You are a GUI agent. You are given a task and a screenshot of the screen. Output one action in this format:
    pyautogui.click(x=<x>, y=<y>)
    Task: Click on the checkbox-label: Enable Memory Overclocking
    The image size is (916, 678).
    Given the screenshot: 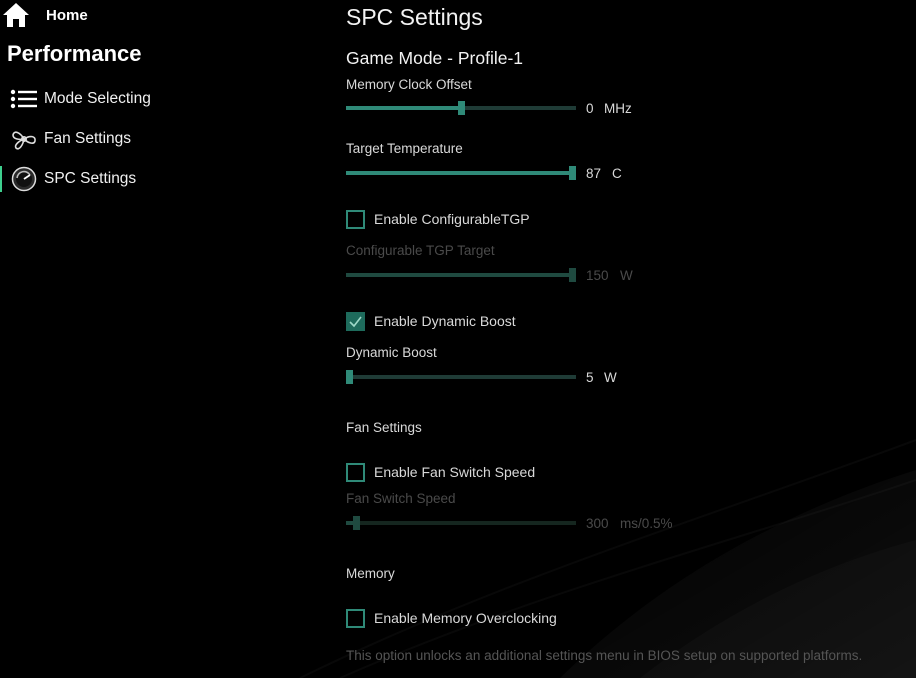 What is the action you would take?
    pyautogui.click(x=465, y=618)
    